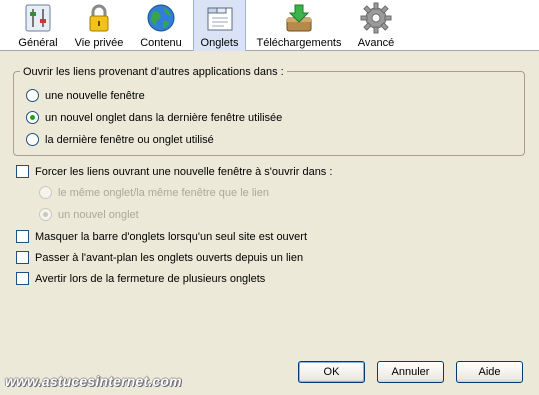 The height and width of the screenshot is (395, 539). What do you see at coordinates (93, 381) in the screenshot?
I see `watermark: www.astucesinternet.com` at bounding box center [93, 381].